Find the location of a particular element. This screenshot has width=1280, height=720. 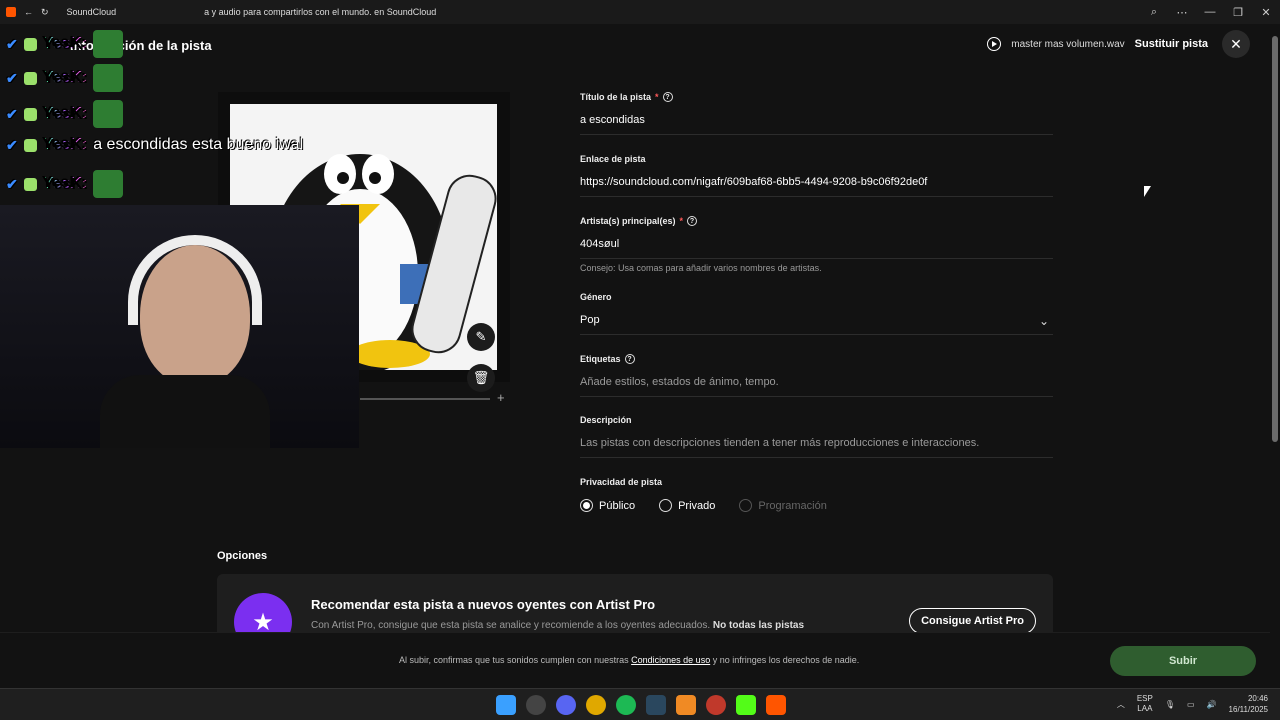

fl-studio-icon is located at coordinates (686, 705).